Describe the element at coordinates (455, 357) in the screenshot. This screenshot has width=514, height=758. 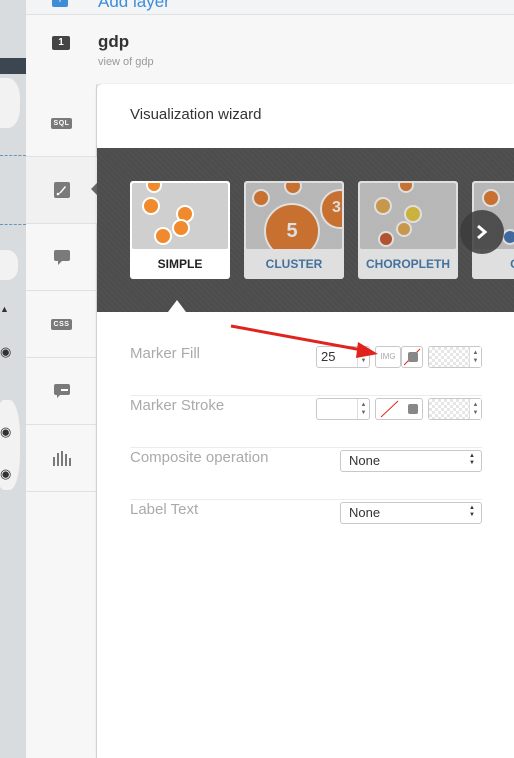
I see `marker-fill-opacity-input: ▲ ▼` at that location.